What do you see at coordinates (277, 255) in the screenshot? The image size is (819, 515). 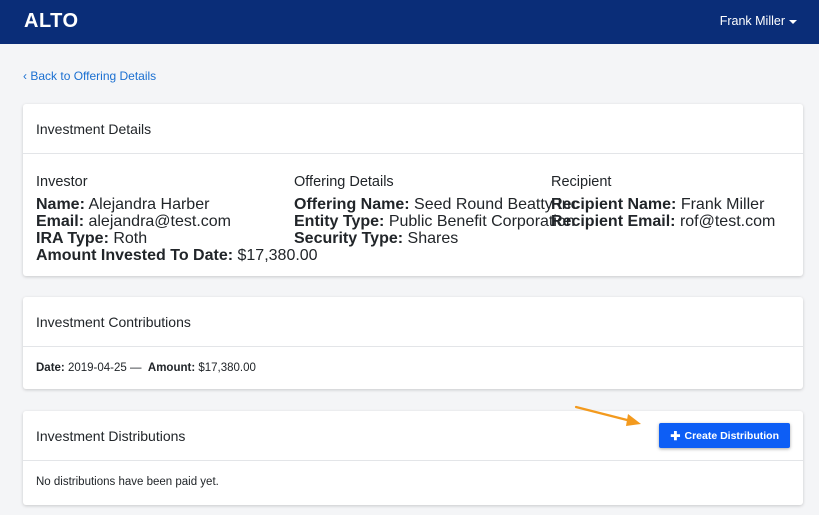 I see `field-value: $17,380.00` at bounding box center [277, 255].